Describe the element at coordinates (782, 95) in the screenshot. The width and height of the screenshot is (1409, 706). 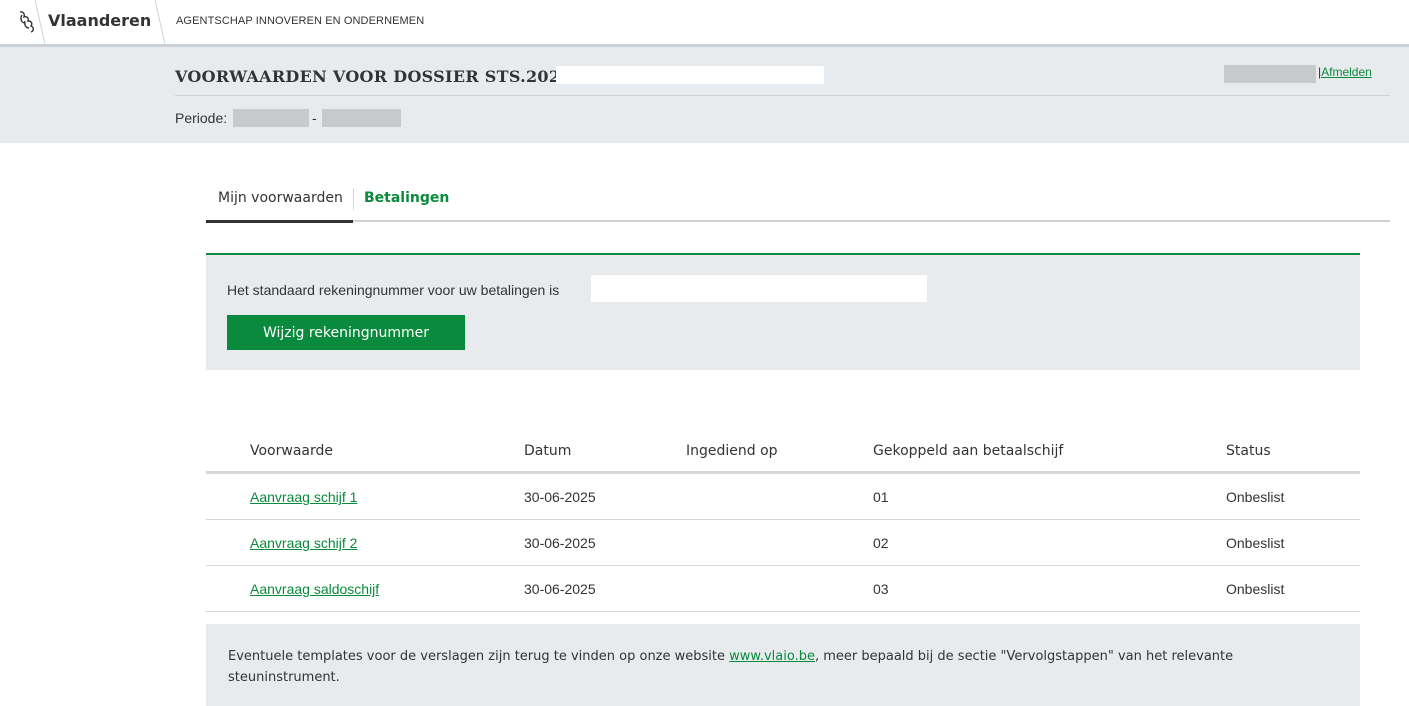
I see `header-divider` at that location.